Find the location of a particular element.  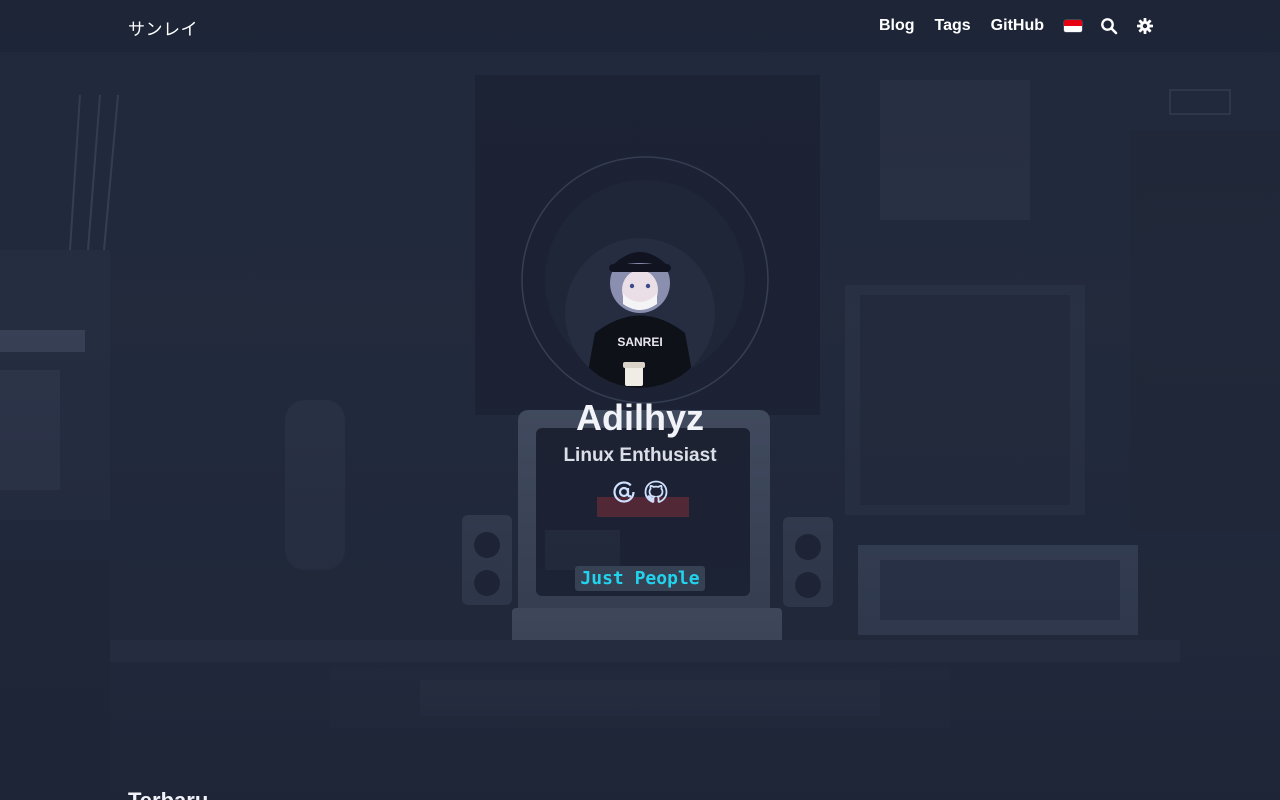

latest-section-title: Terbaru is located at coordinates (168, 794).